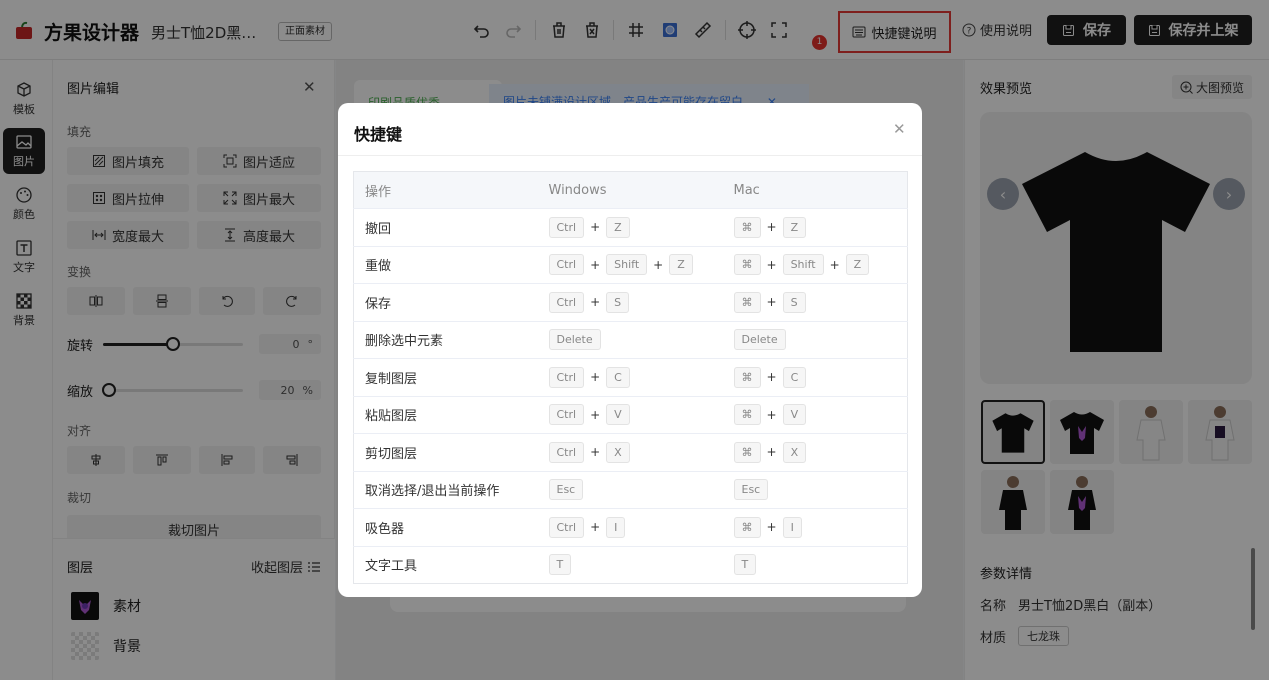 The image size is (1269, 680). Describe the element at coordinates (445, 339) in the screenshot. I see `shortcut-action: 删除选中元素` at that location.